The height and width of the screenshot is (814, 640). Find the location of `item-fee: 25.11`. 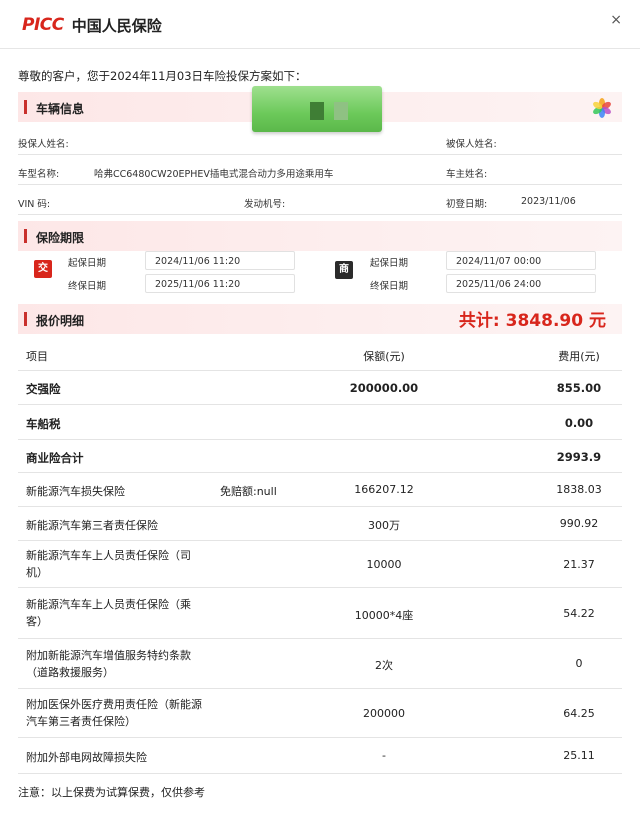

item-fee: 25.11 is located at coordinates (579, 755).